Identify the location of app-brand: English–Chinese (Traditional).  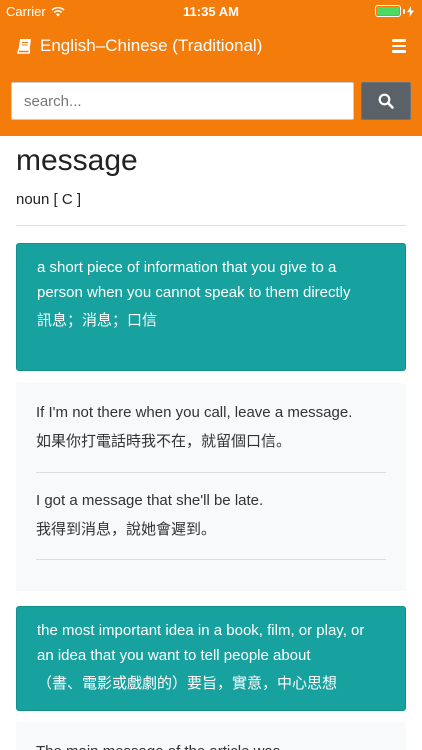
(139, 46).